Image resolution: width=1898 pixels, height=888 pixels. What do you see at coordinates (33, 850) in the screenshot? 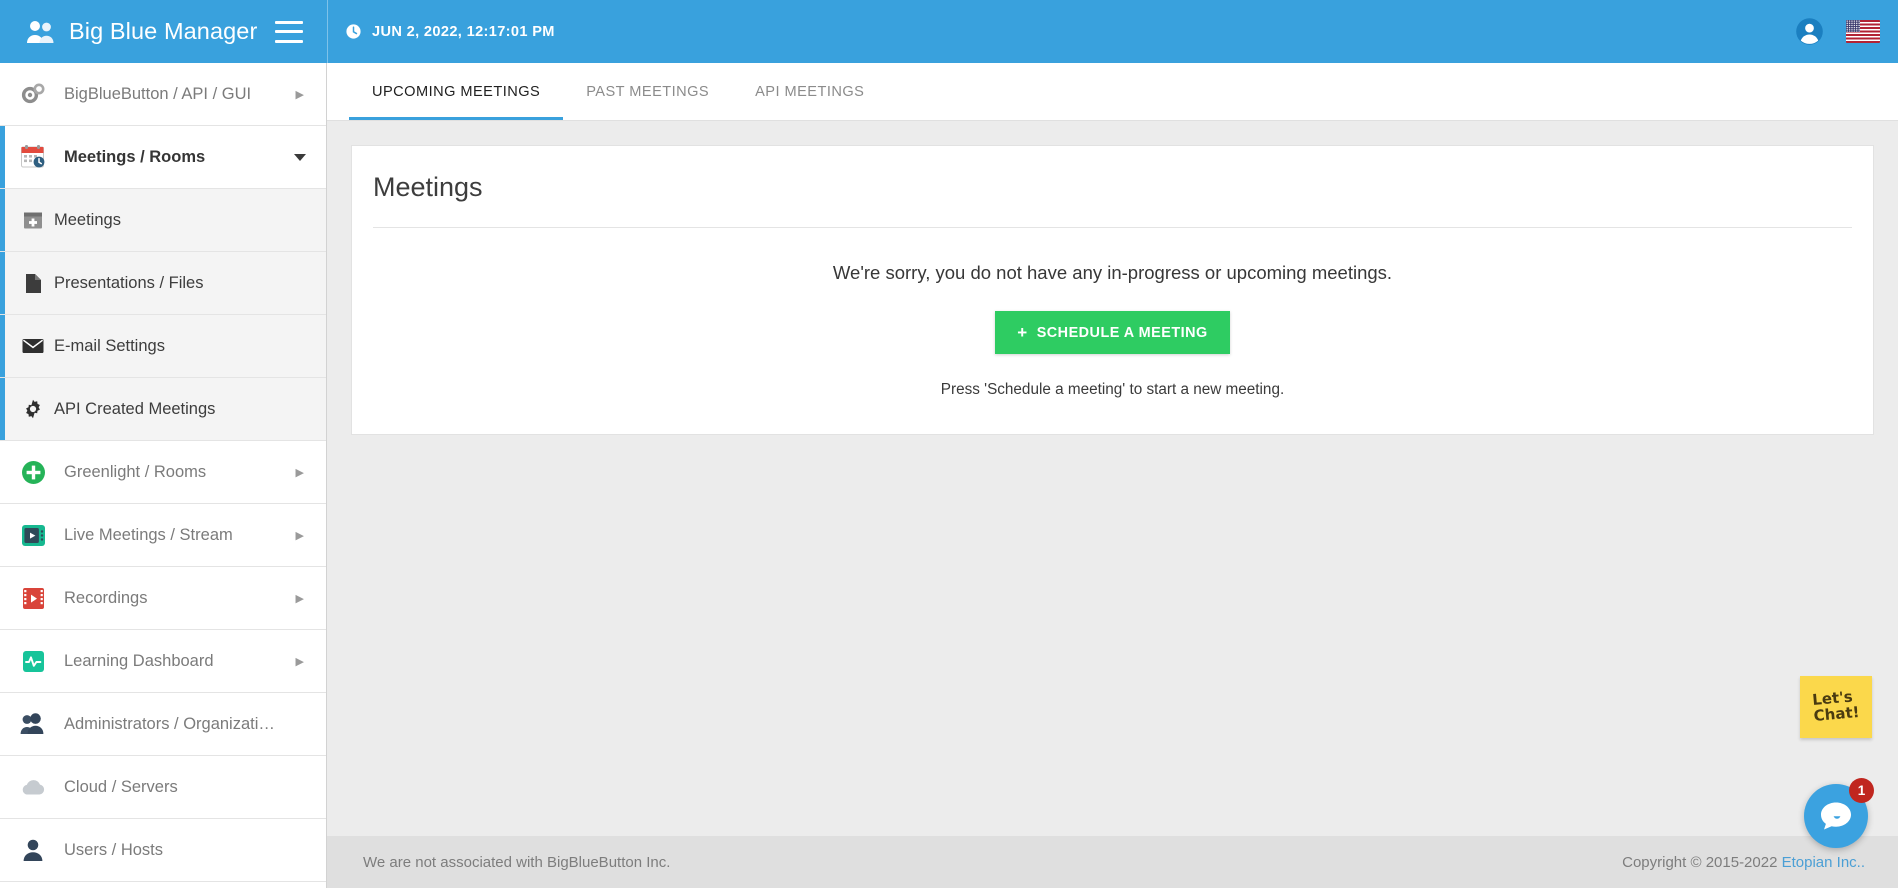
I see `user-icon` at bounding box center [33, 850].